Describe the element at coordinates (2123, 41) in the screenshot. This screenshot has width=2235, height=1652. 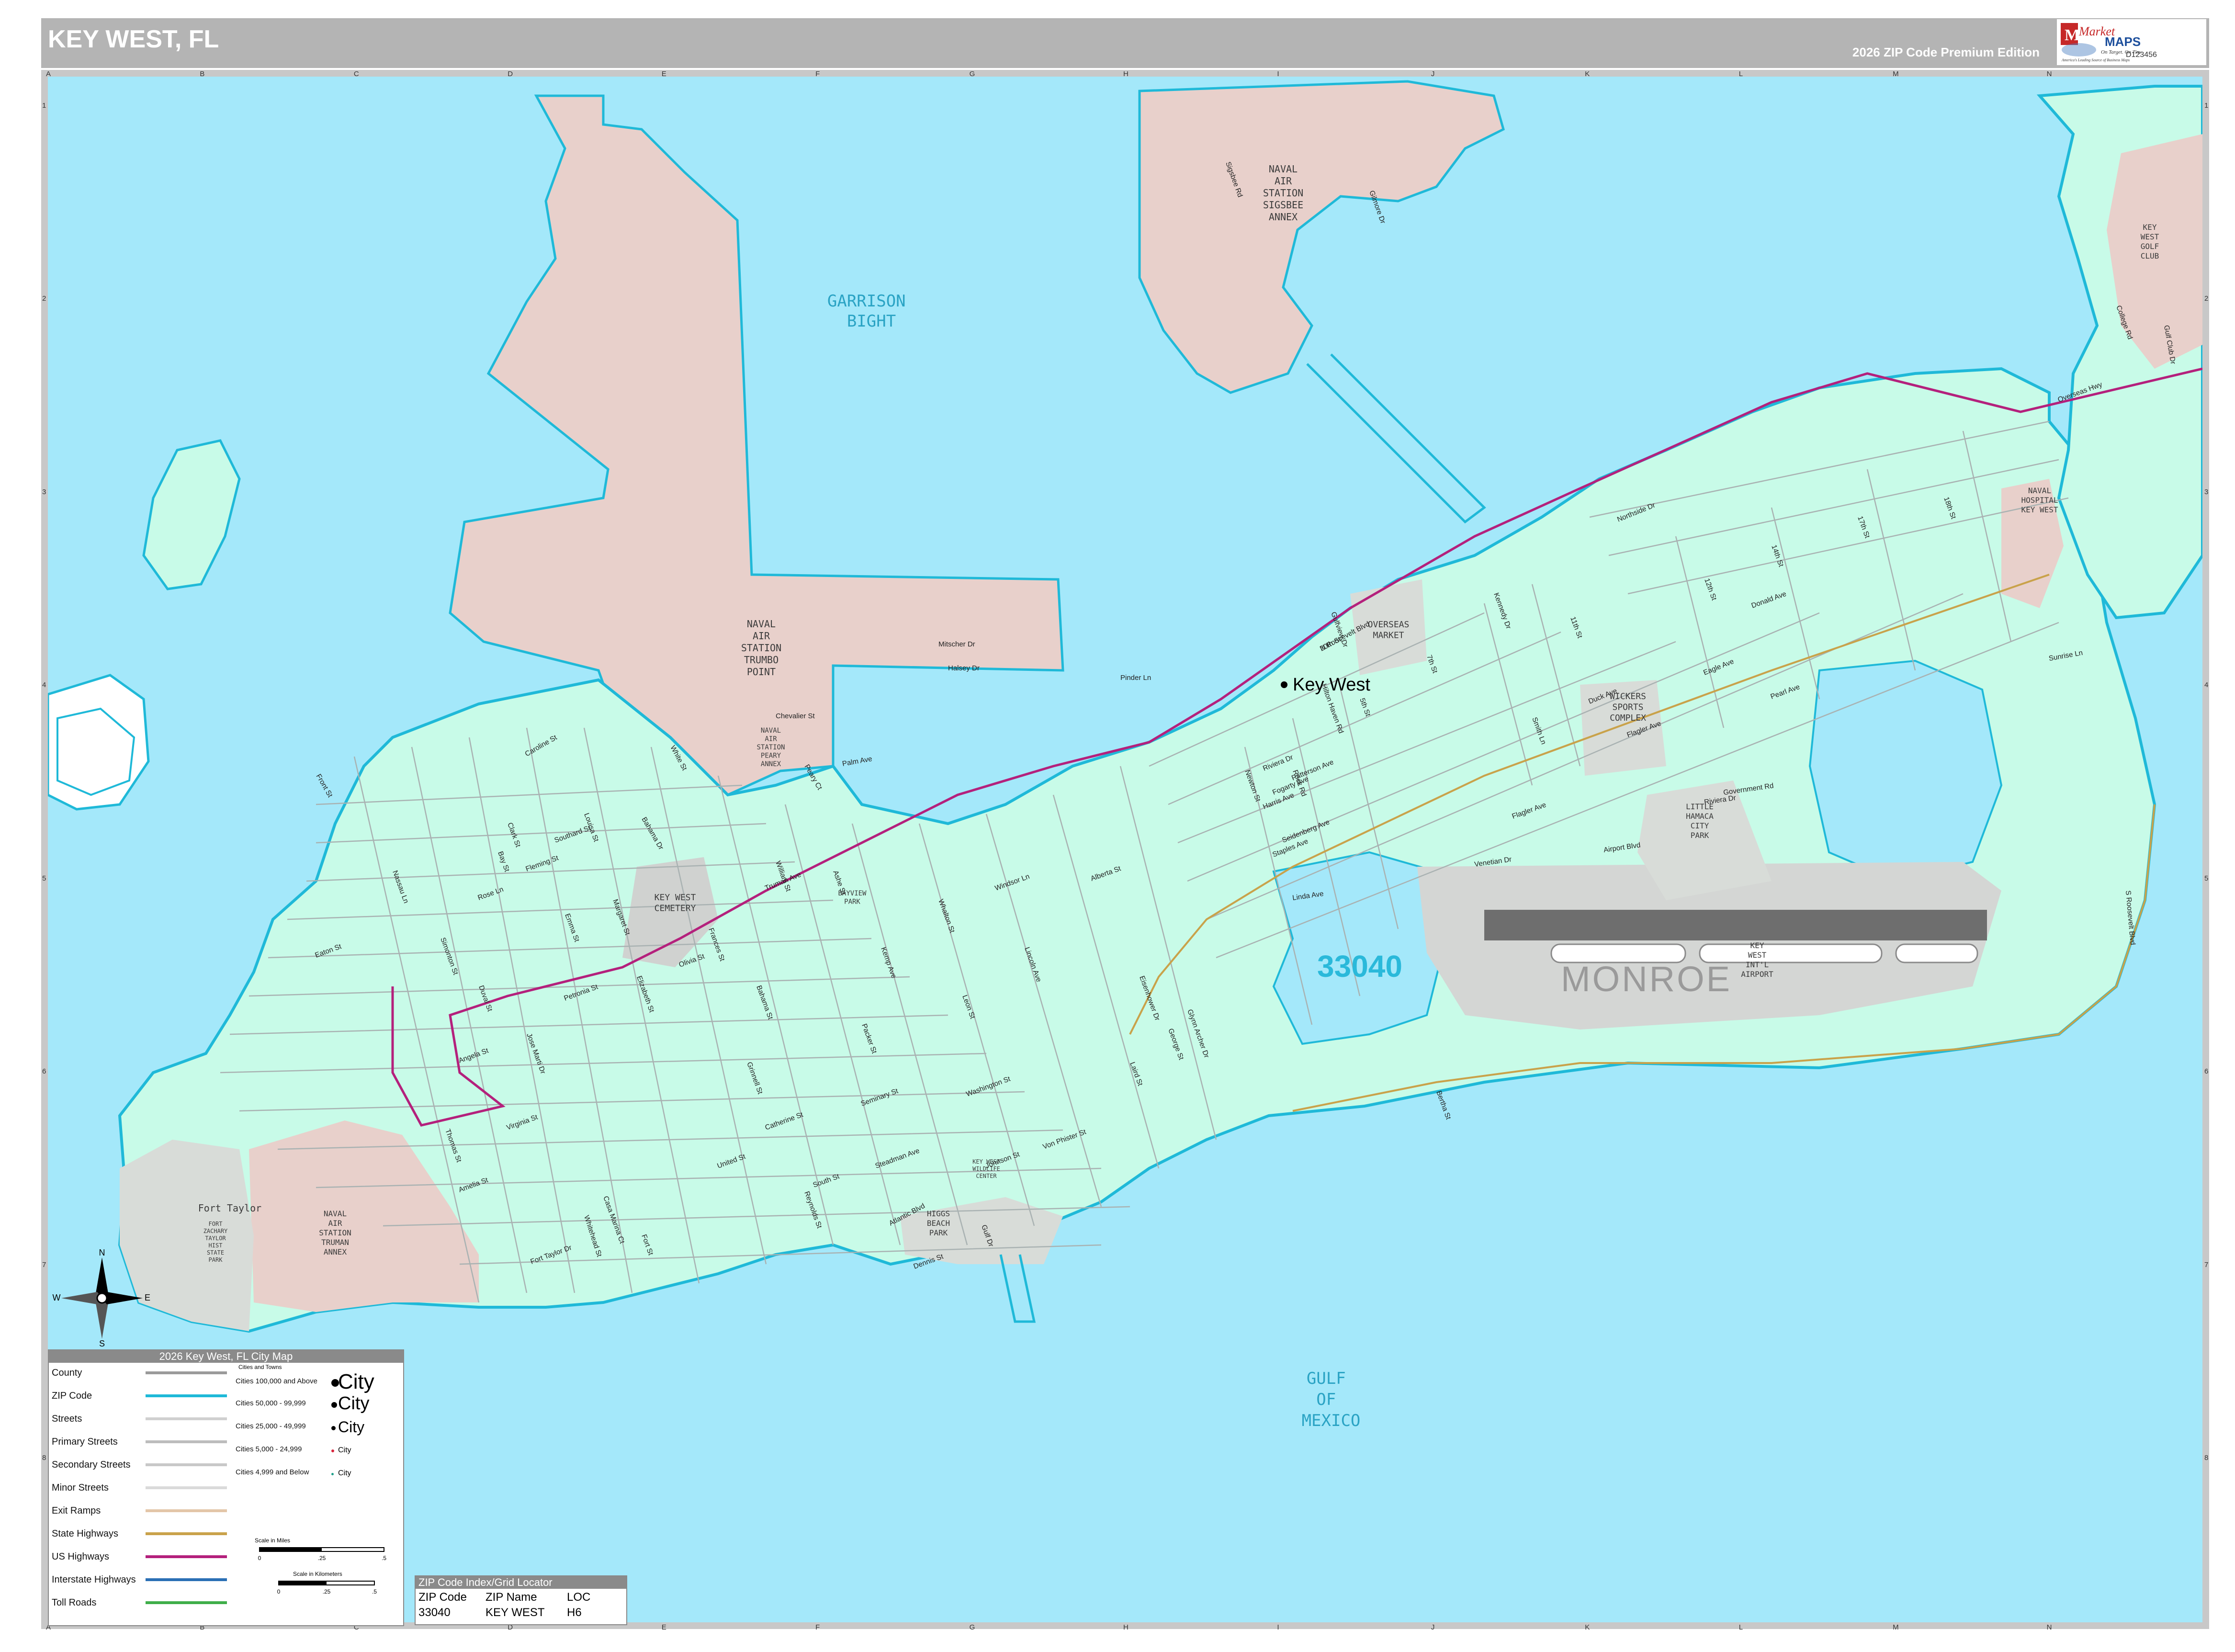
I see `logo-name-2: MAPS` at that location.